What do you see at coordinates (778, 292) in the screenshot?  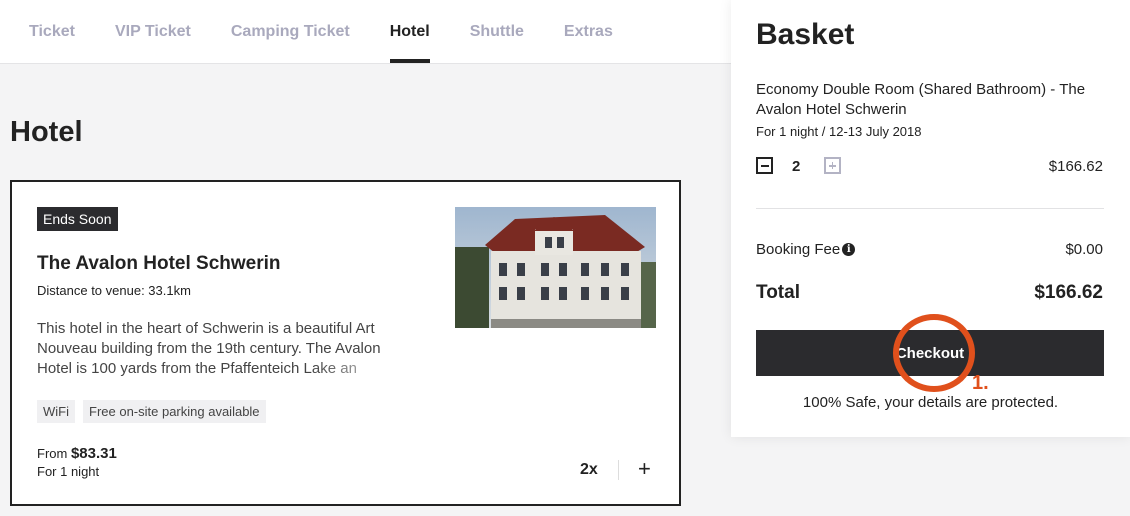 I see `total-label: Total` at bounding box center [778, 292].